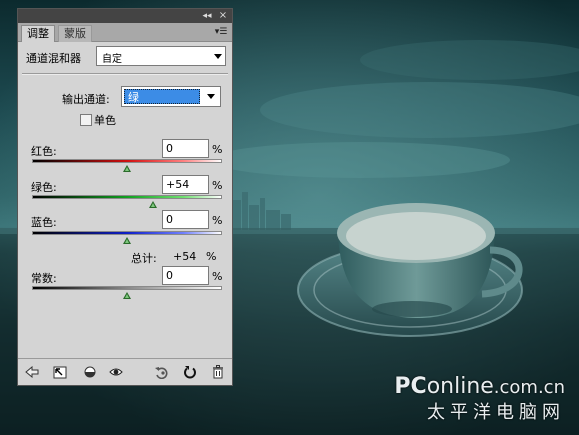 The width and height of the screenshot is (579, 435). What do you see at coordinates (127, 295) in the screenshot?
I see `constant-slider-thumb` at bounding box center [127, 295].